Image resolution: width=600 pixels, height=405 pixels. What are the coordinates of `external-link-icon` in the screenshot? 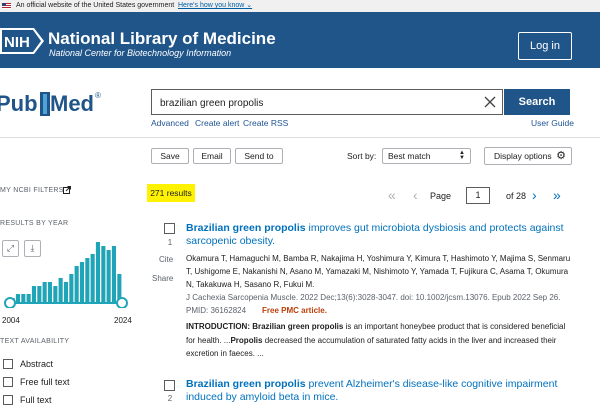 It's located at (67, 190).